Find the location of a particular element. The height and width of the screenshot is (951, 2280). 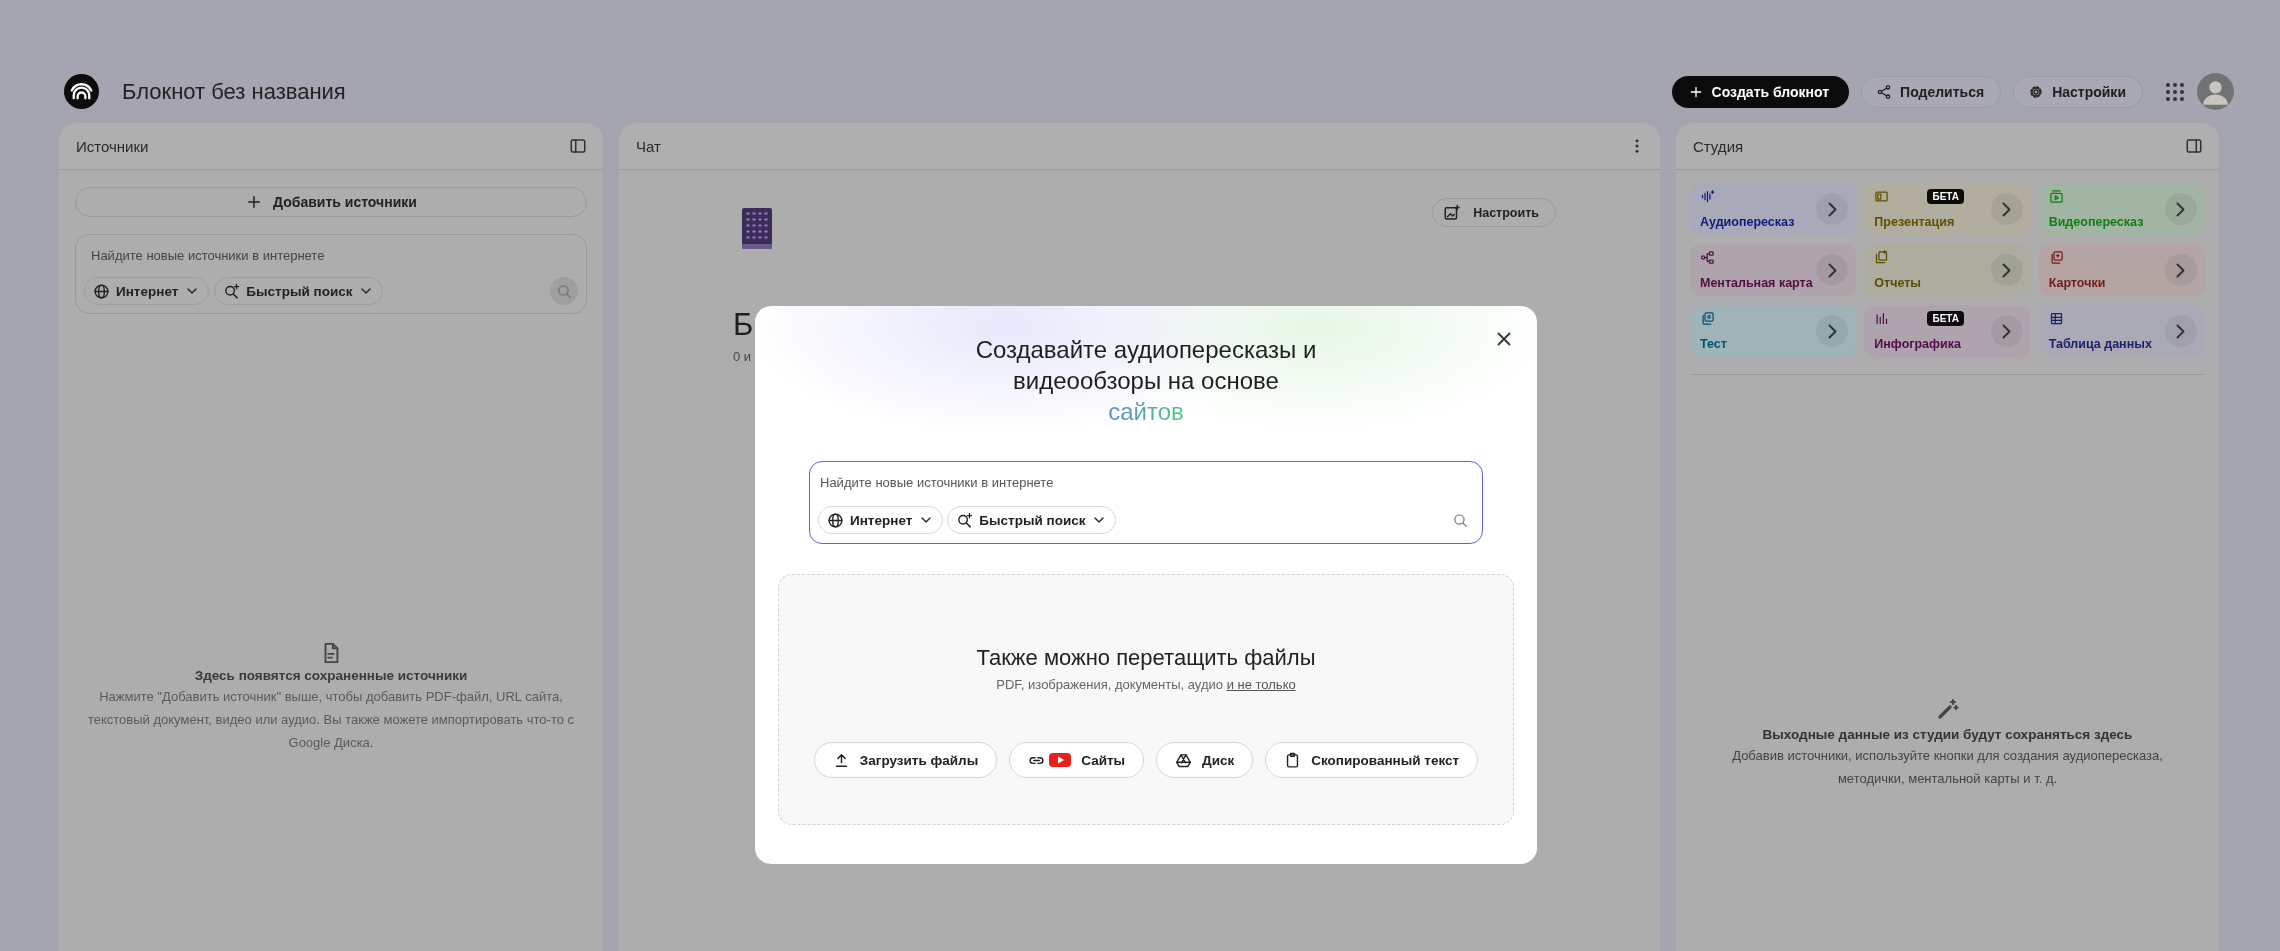

drive-icon is located at coordinates (1184, 760).